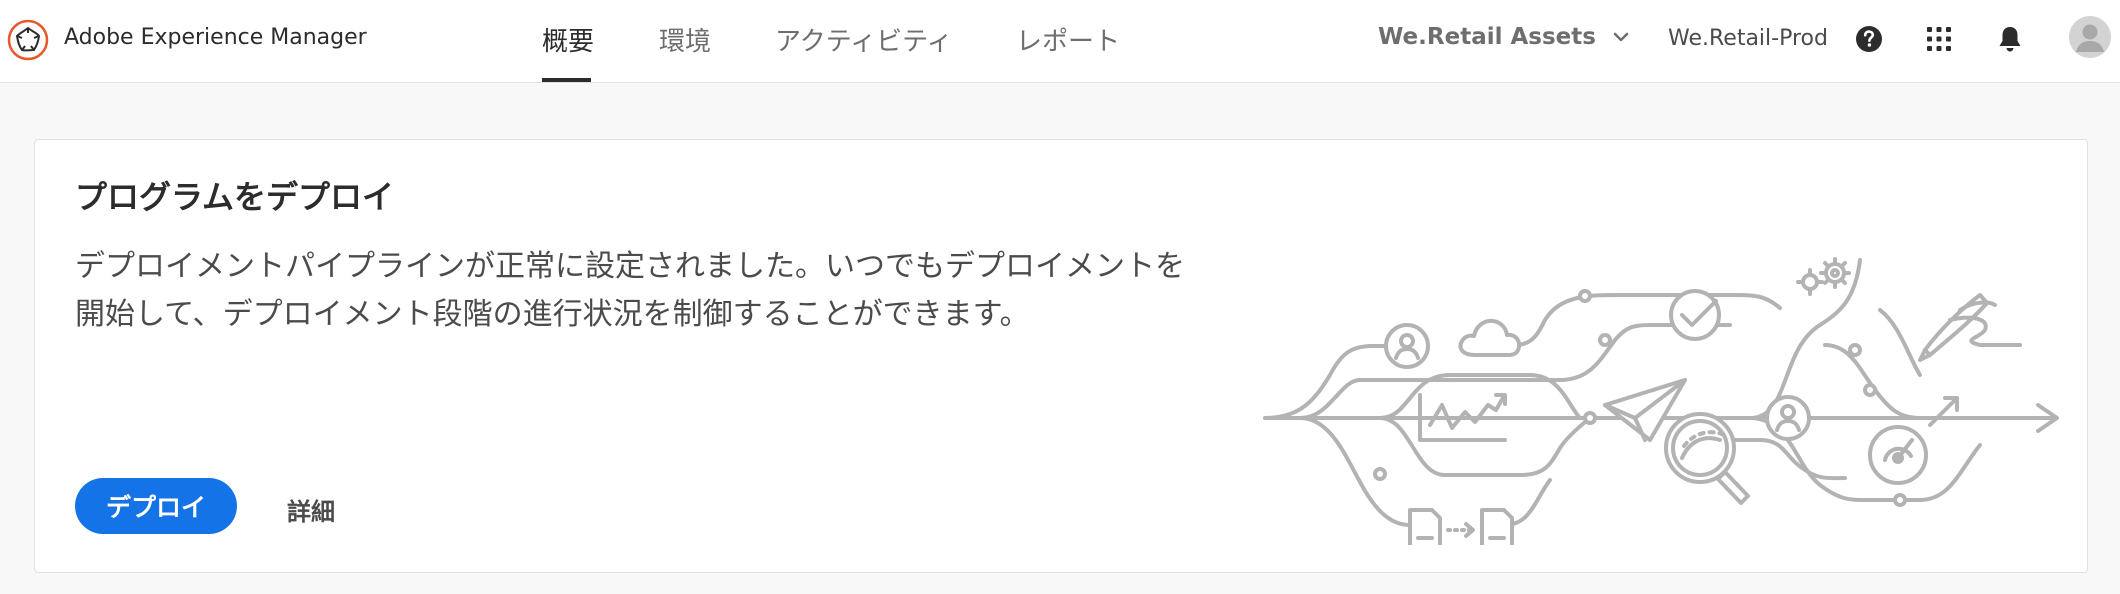 This screenshot has width=2120, height=594. Describe the element at coordinates (685, 39) in the screenshot. I see `tab-environments: 環境` at that location.